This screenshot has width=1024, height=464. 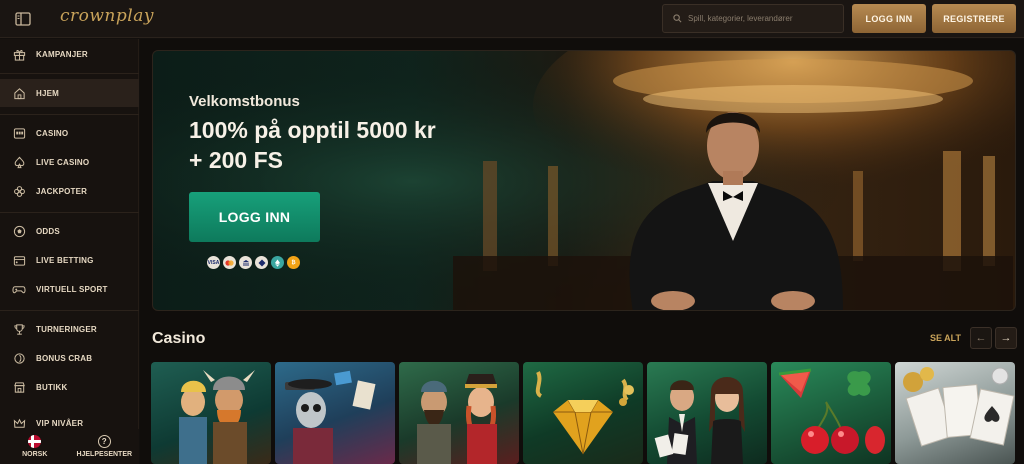 What do you see at coordinates (254, 217) in the screenshot?
I see `hero-login-button: LOGG INN` at bounding box center [254, 217].